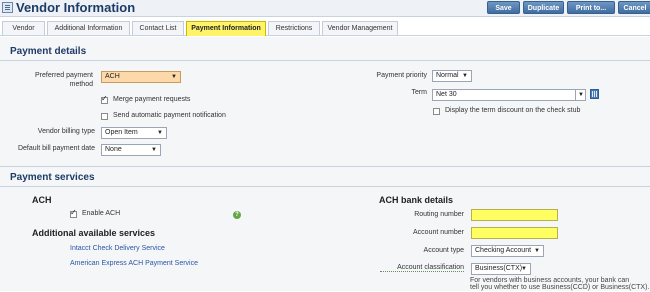 This screenshot has width=650, height=292. I want to click on billing-type-select: Open Item ▼, so click(134, 133).